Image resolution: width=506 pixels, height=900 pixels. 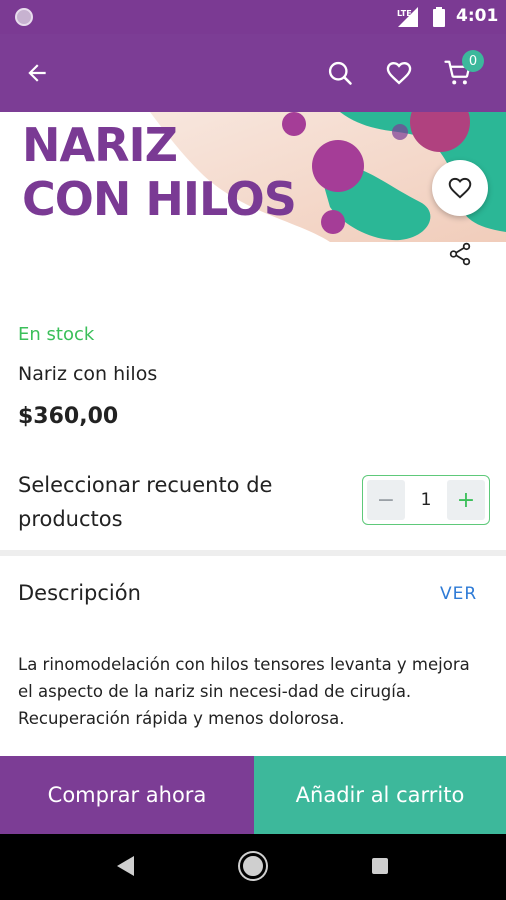 What do you see at coordinates (380, 866) in the screenshot?
I see `nav-recents-icon` at bounding box center [380, 866].